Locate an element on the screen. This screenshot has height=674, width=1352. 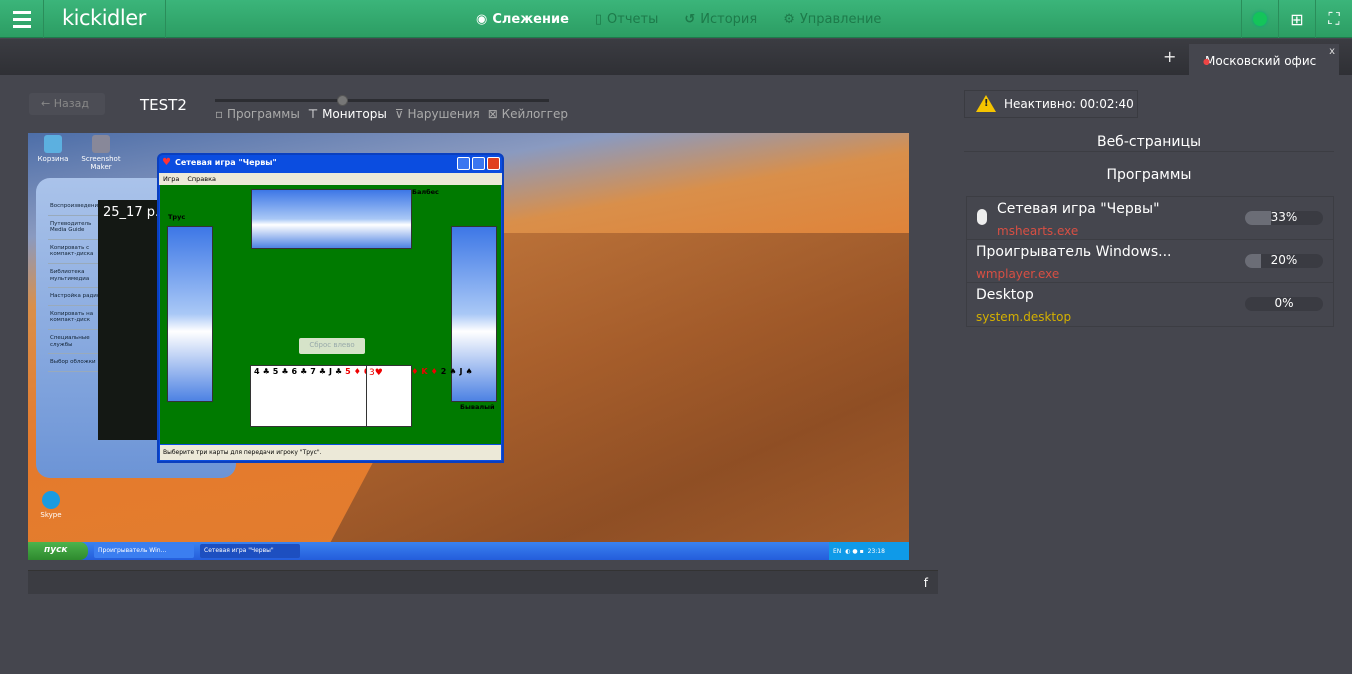
tab-moscow-office: ● Московский офис x is located at coordinates (1264, 59).